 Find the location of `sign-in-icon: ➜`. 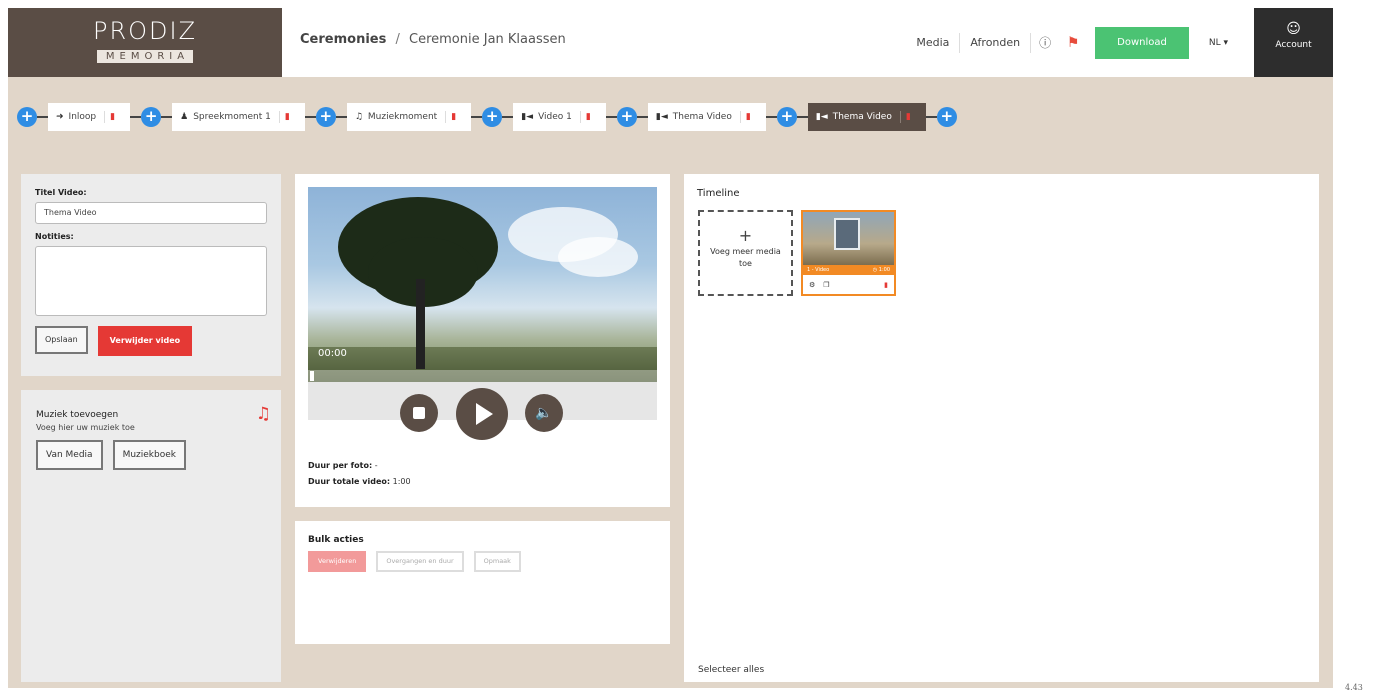

sign-in-icon: ➜ is located at coordinates (60, 117).